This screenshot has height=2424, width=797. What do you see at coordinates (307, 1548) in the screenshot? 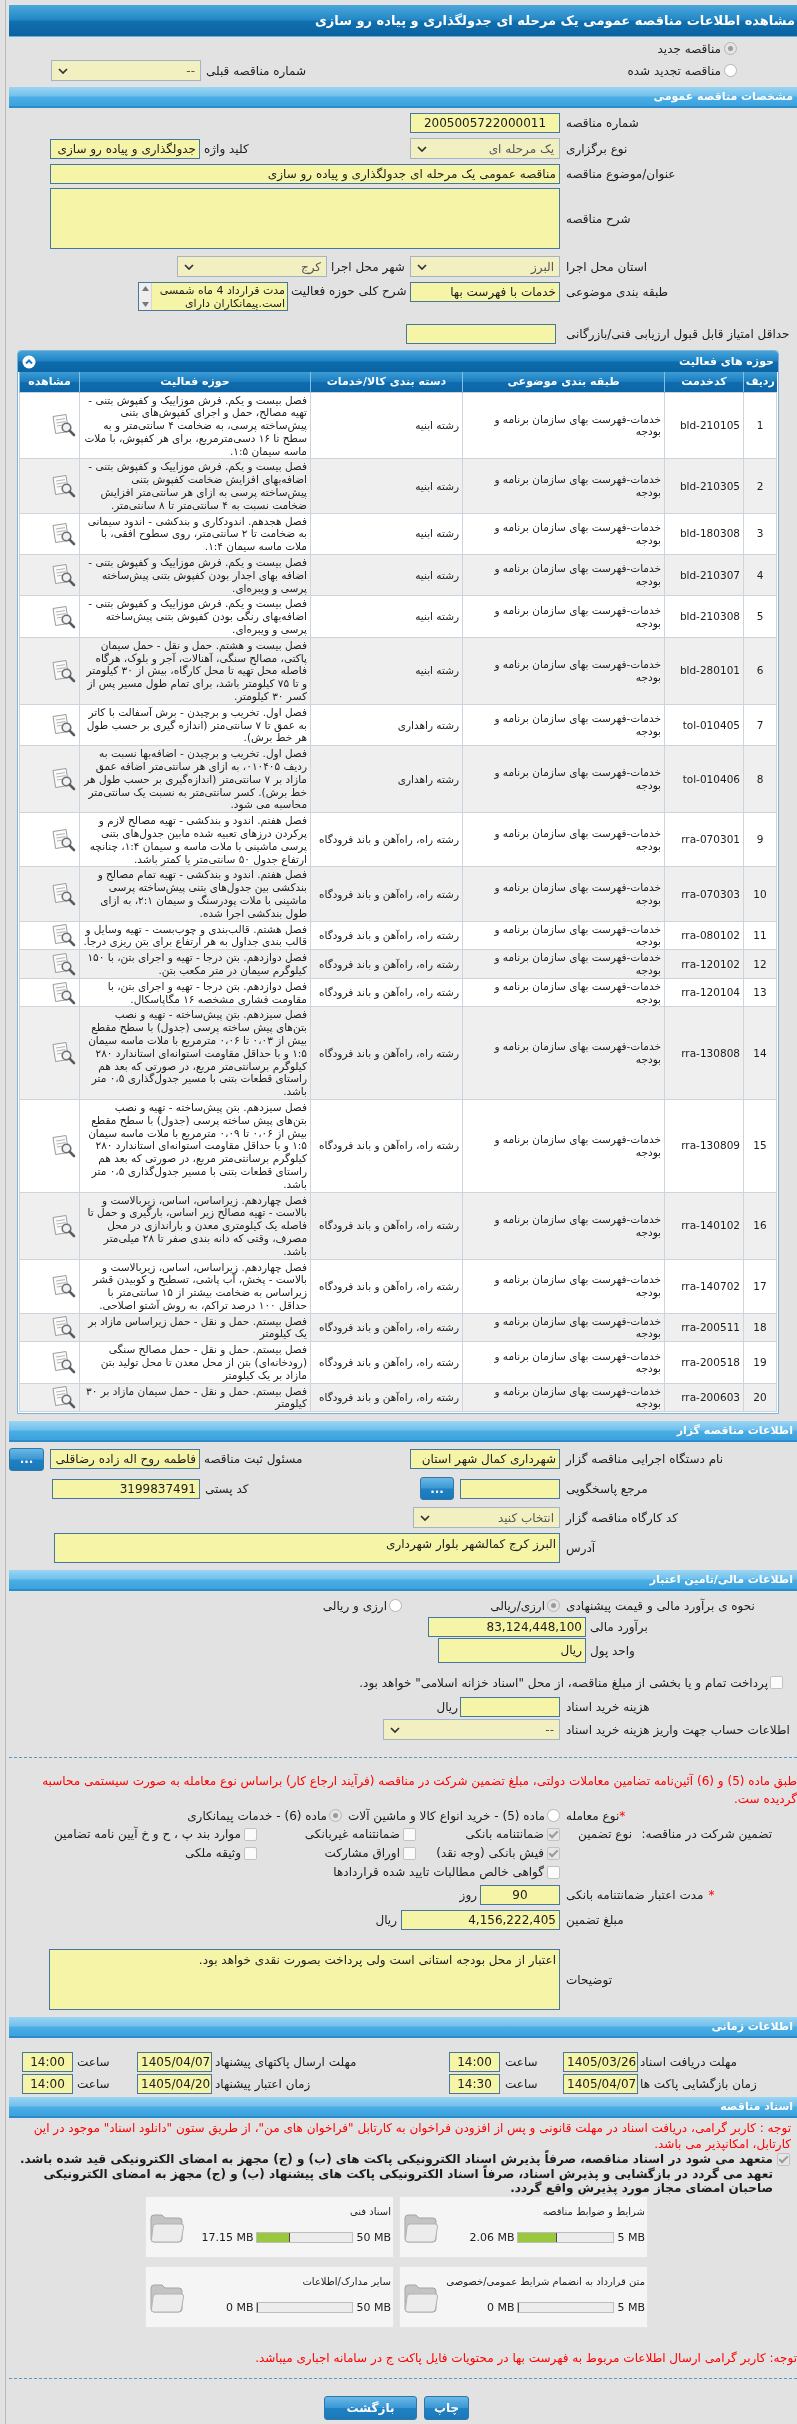
I see `text-area: البرز کرج کمالشهر بلوار شهرداری` at bounding box center [307, 1548].